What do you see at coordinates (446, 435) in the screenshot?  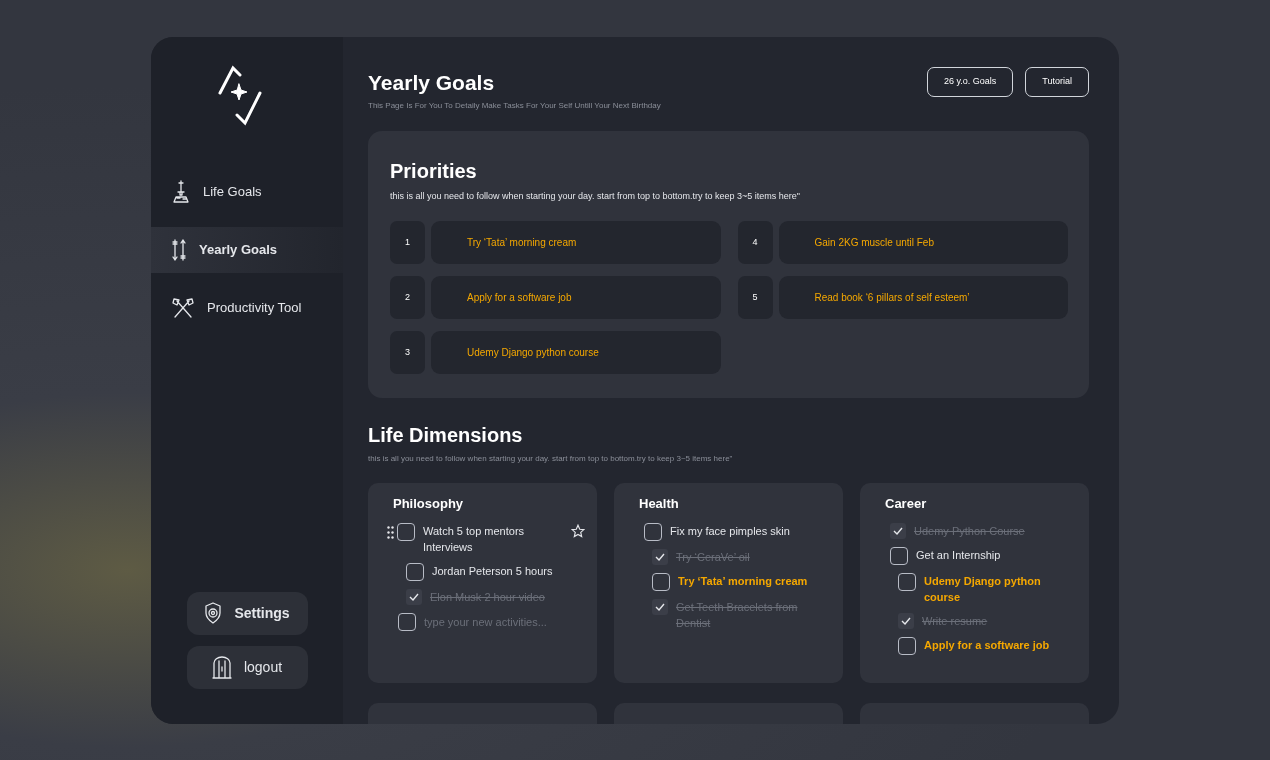 I see `section-title: Life Dimensions` at bounding box center [446, 435].